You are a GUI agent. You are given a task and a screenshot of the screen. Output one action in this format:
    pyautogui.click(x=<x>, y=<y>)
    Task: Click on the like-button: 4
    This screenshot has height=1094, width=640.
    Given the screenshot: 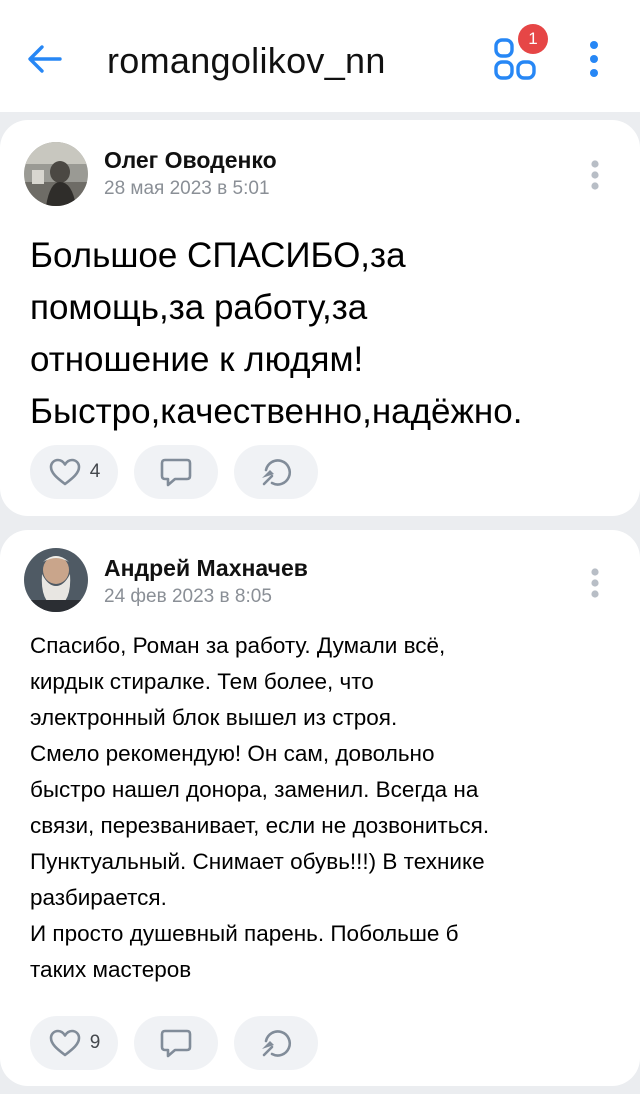 What is the action you would take?
    pyautogui.click(x=74, y=472)
    